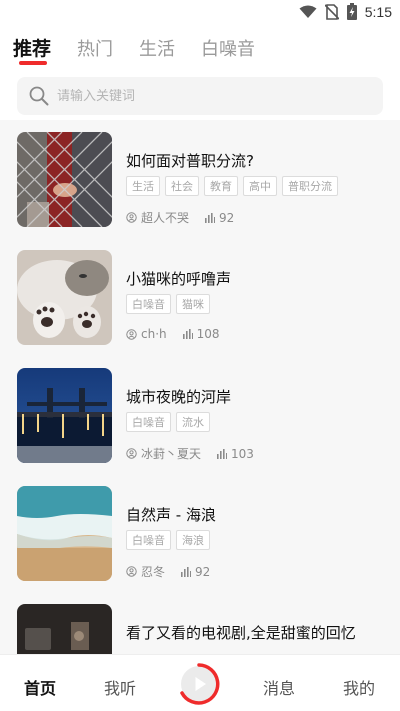  I want to click on thumbnail-tv, so click(64, 629).